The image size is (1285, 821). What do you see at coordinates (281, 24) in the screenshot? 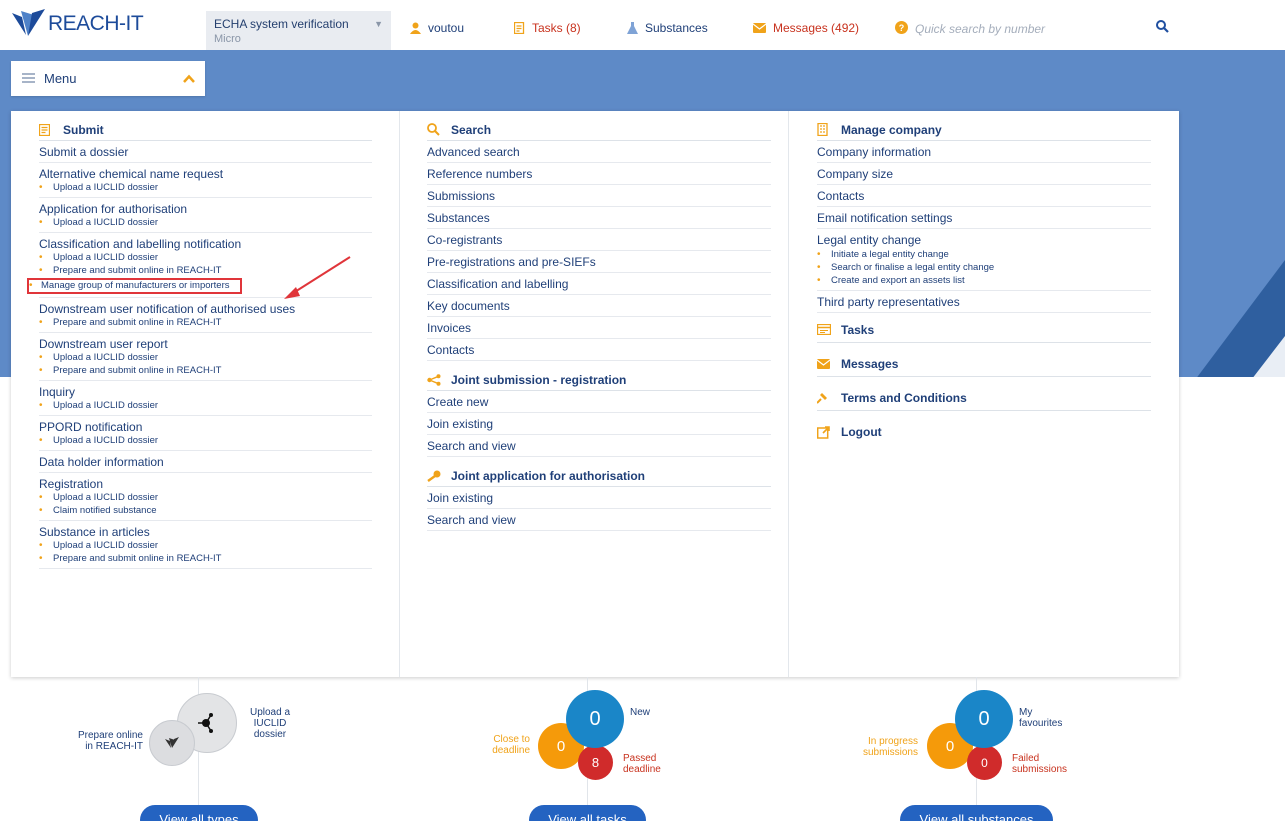
I see `account-name: ECHA system verification` at bounding box center [281, 24].